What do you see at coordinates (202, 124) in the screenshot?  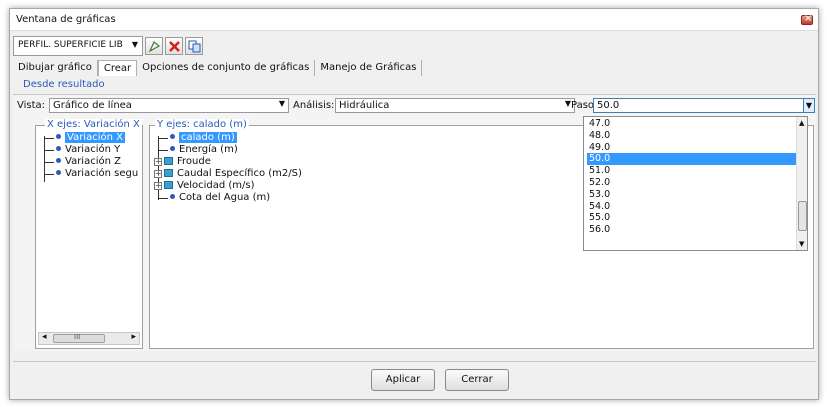 I see `y-axis-title: Y ejes: calado (m)` at bounding box center [202, 124].